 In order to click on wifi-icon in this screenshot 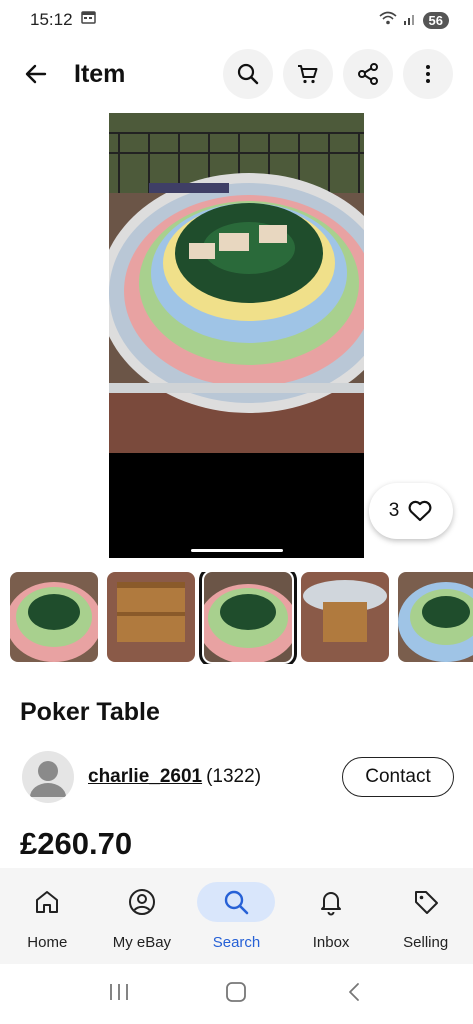, I will do `click(388, 20)`.